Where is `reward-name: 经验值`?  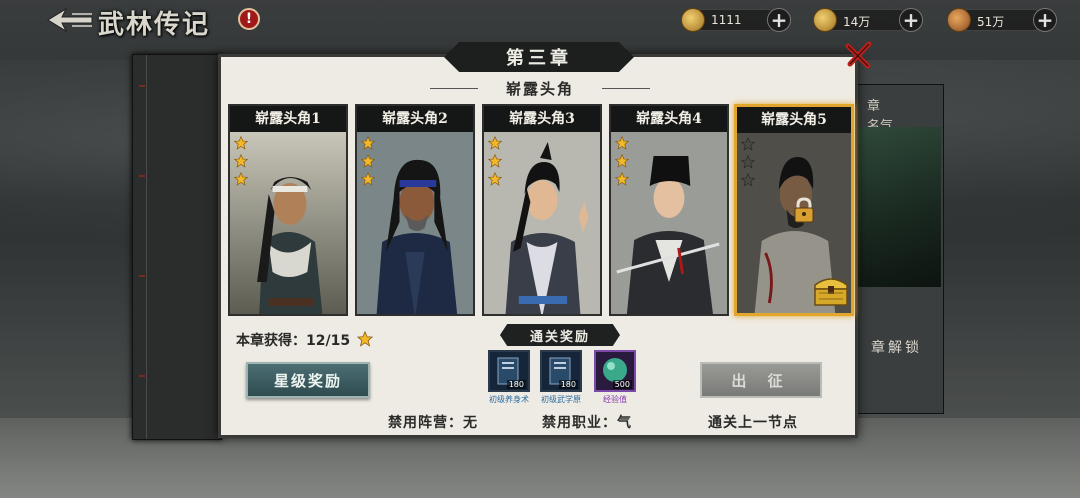 reward-name: 经验值 is located at coordinates (615, 399).